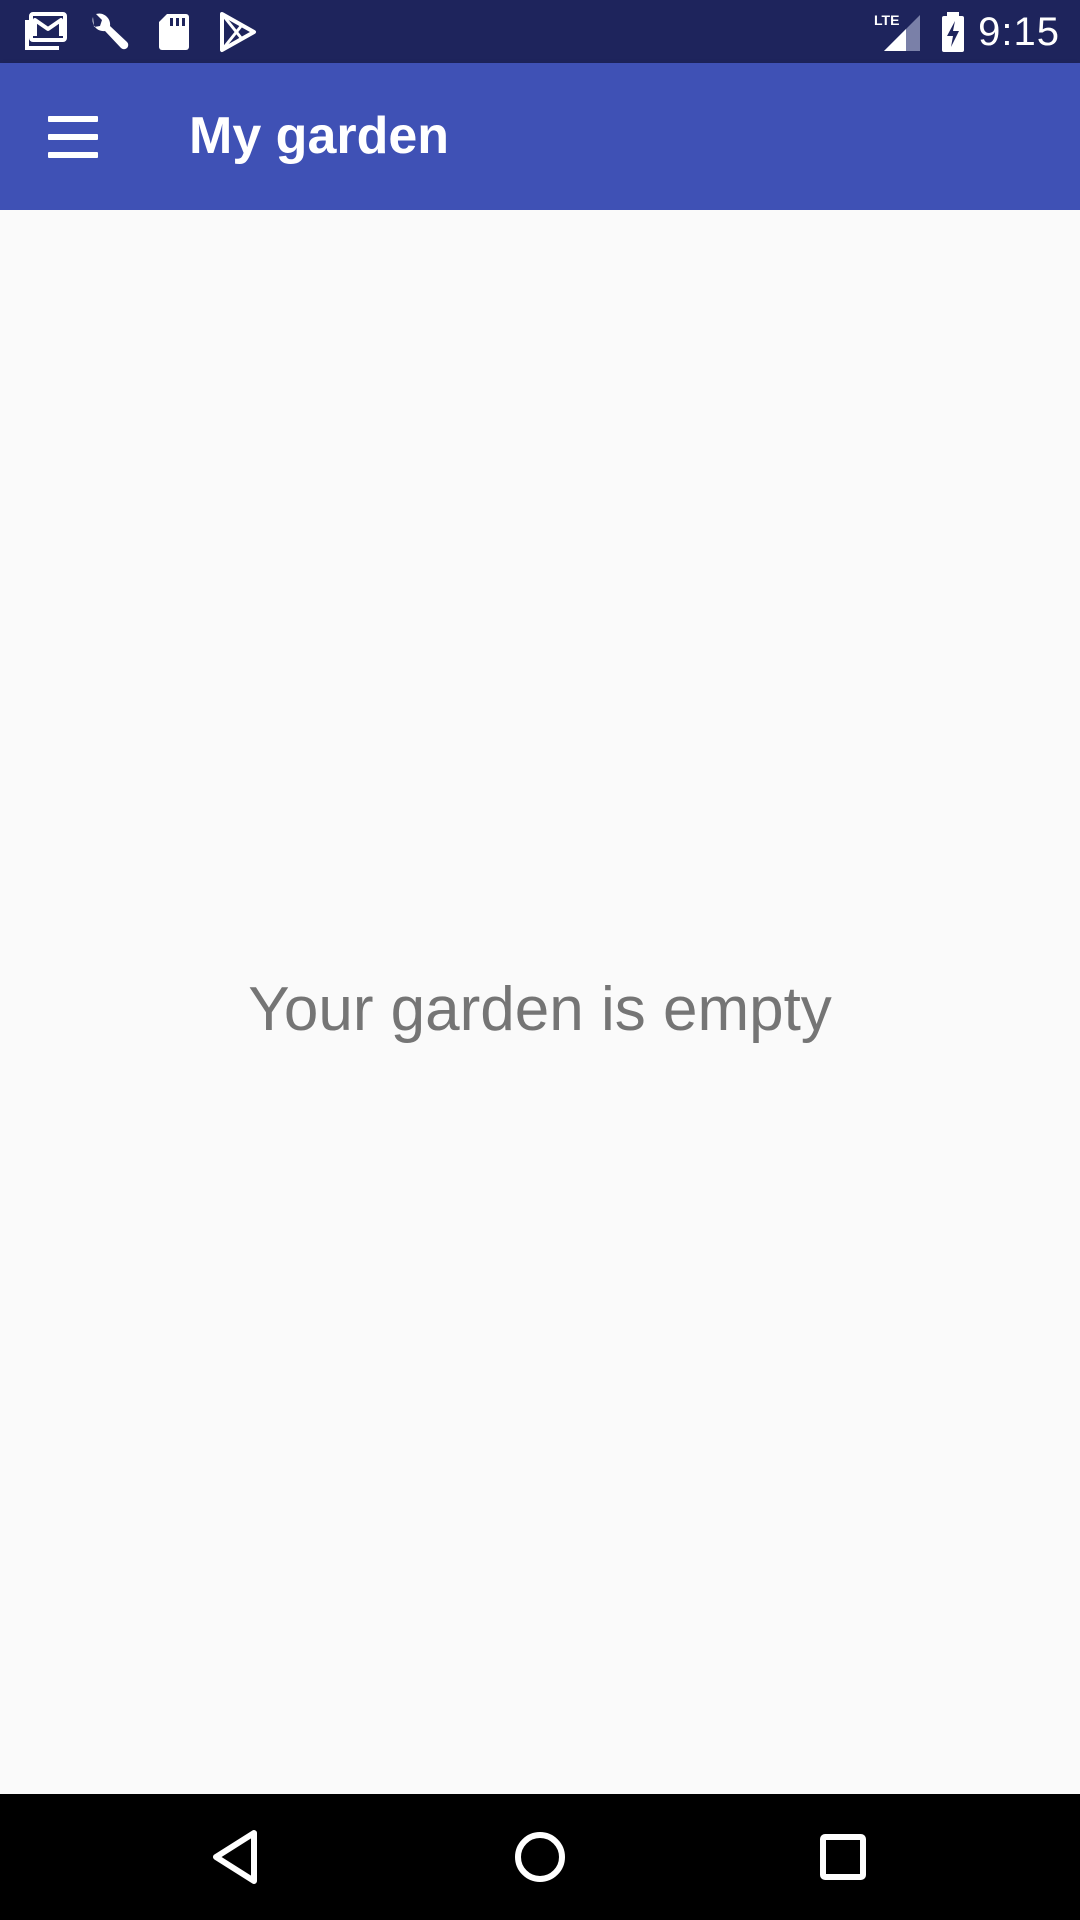  I want to click on back-icon, so click(235, 1857).